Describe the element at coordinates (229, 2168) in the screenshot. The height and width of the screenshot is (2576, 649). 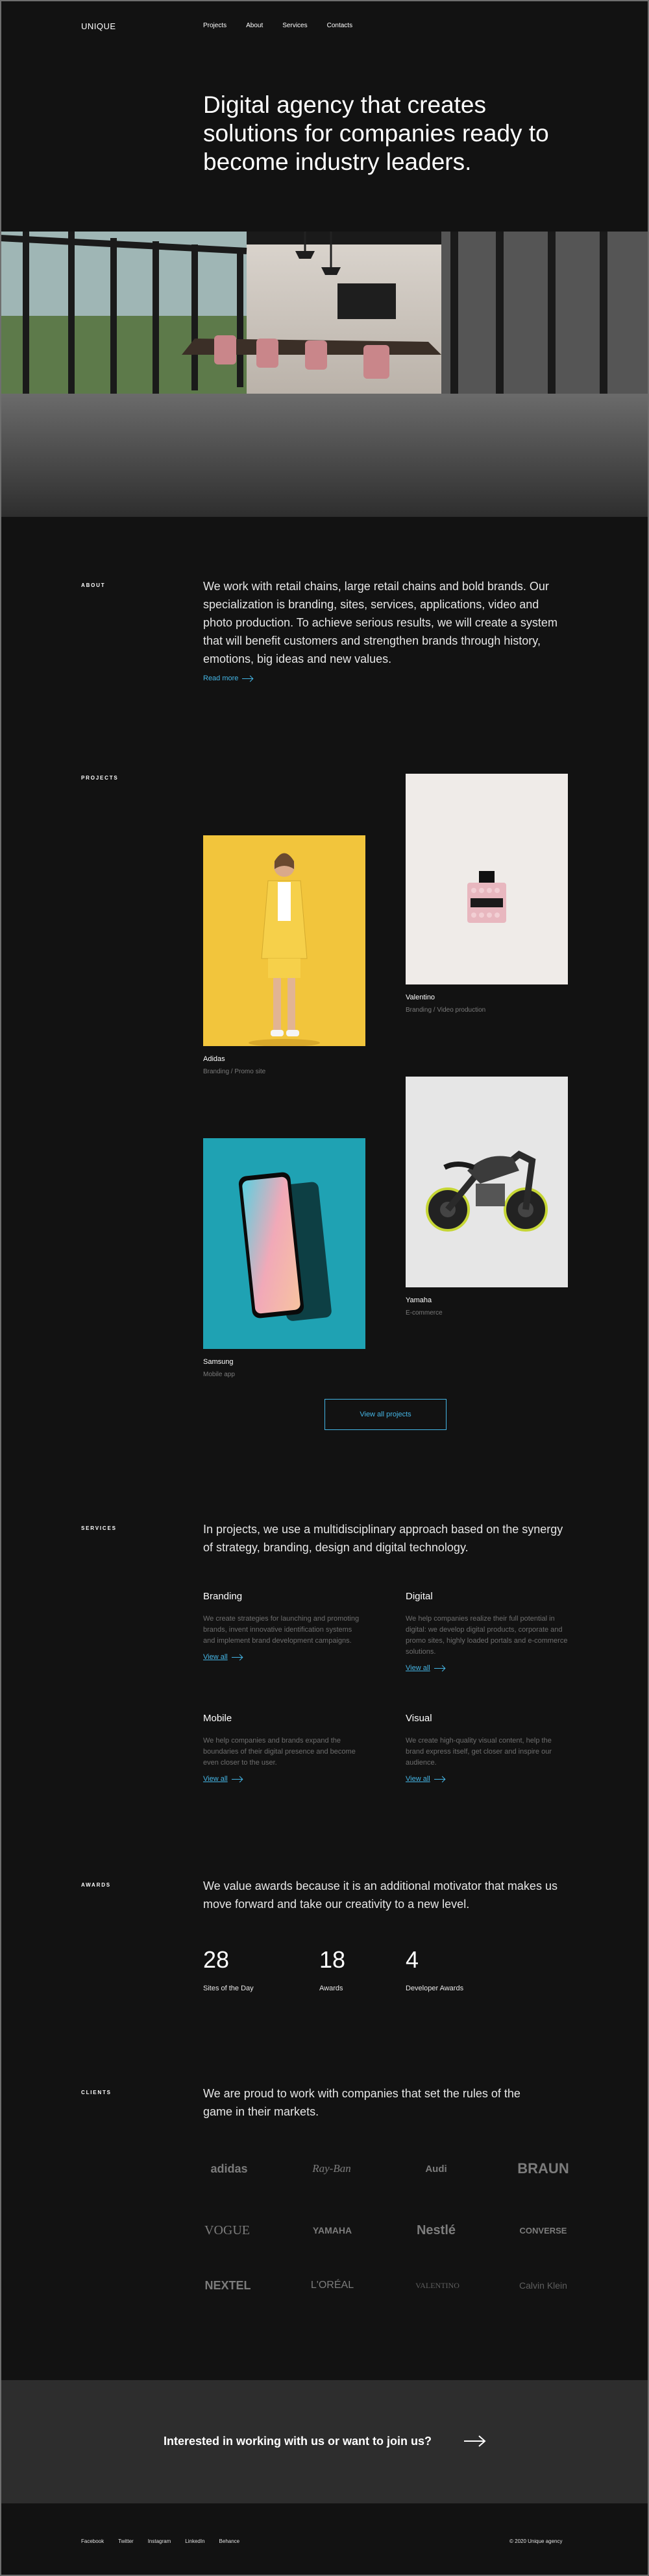
I see `client-logo-adidas: adidas` at that location.